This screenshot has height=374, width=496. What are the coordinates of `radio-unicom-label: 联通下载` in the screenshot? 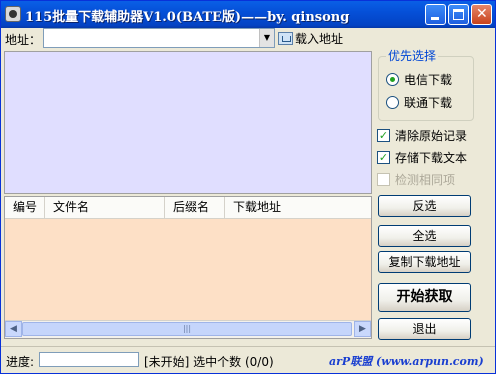 It's located at (428, 103).